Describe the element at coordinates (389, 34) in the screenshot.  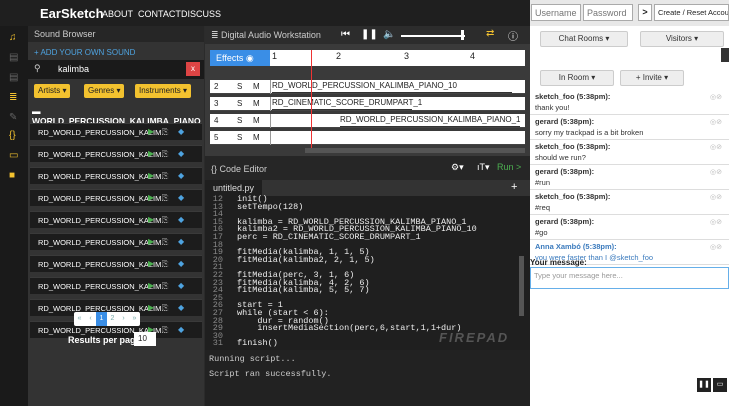
I see `volume-icon: 🔈` at that location.